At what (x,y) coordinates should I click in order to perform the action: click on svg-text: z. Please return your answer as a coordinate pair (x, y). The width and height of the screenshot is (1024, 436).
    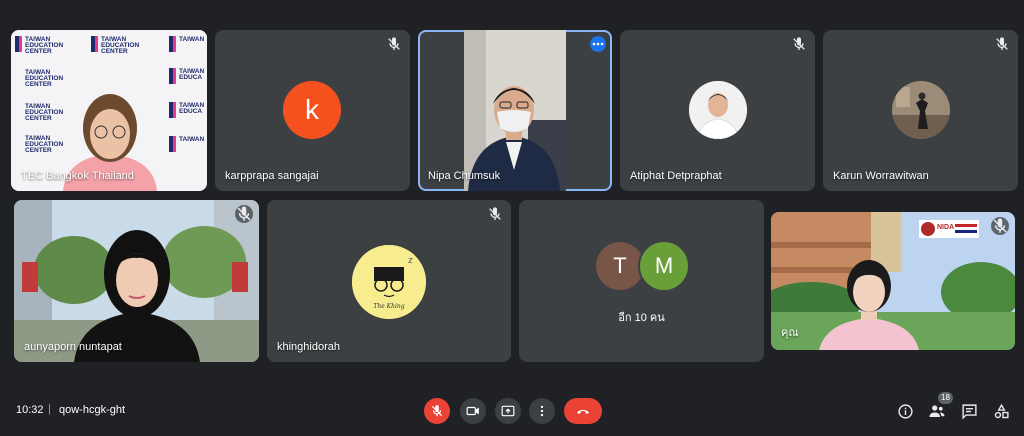
    Looking at the image, I should click on (410, 261).